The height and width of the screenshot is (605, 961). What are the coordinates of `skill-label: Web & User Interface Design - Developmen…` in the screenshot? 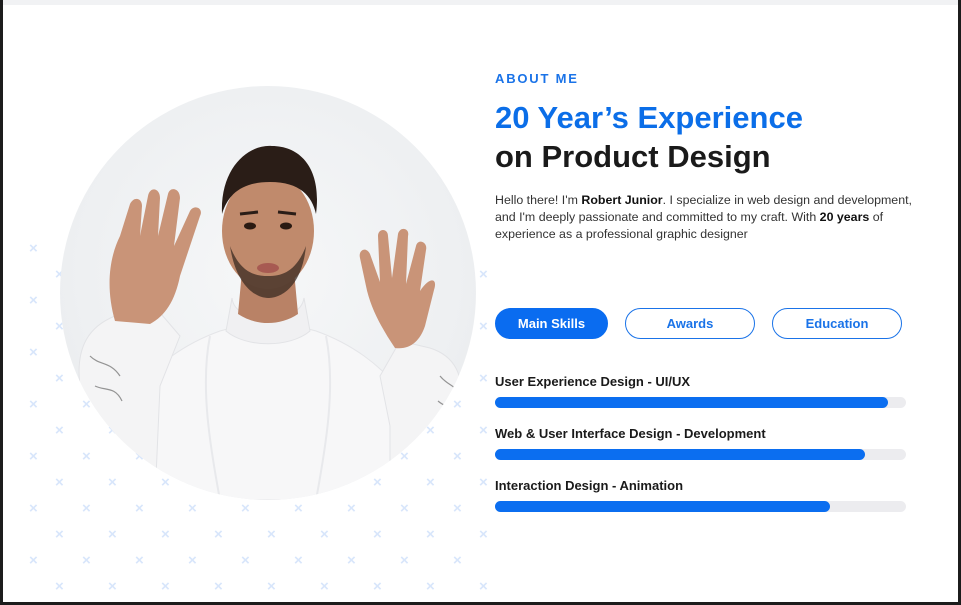 It's located at (630, 433).